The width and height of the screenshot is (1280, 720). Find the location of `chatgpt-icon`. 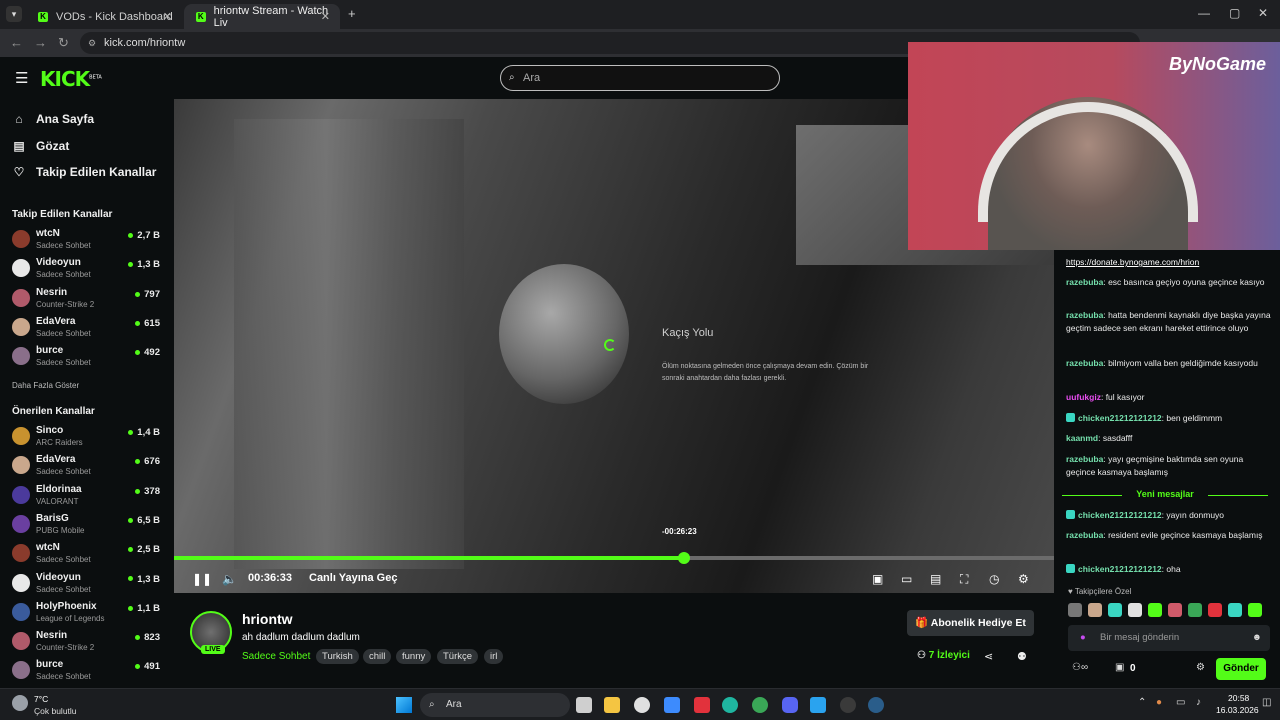

chatgpt-icon is located at coordinates (642, 705).